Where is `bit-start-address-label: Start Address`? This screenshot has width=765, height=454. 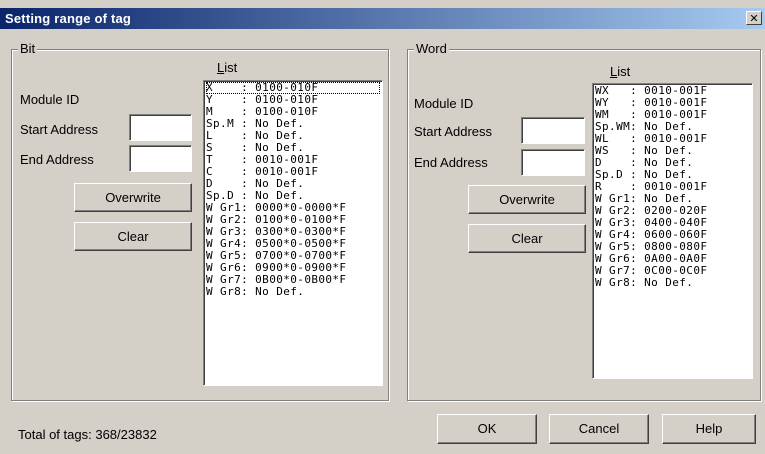 bit-start-address-label: Start Address is located at coordinates (59, 129).